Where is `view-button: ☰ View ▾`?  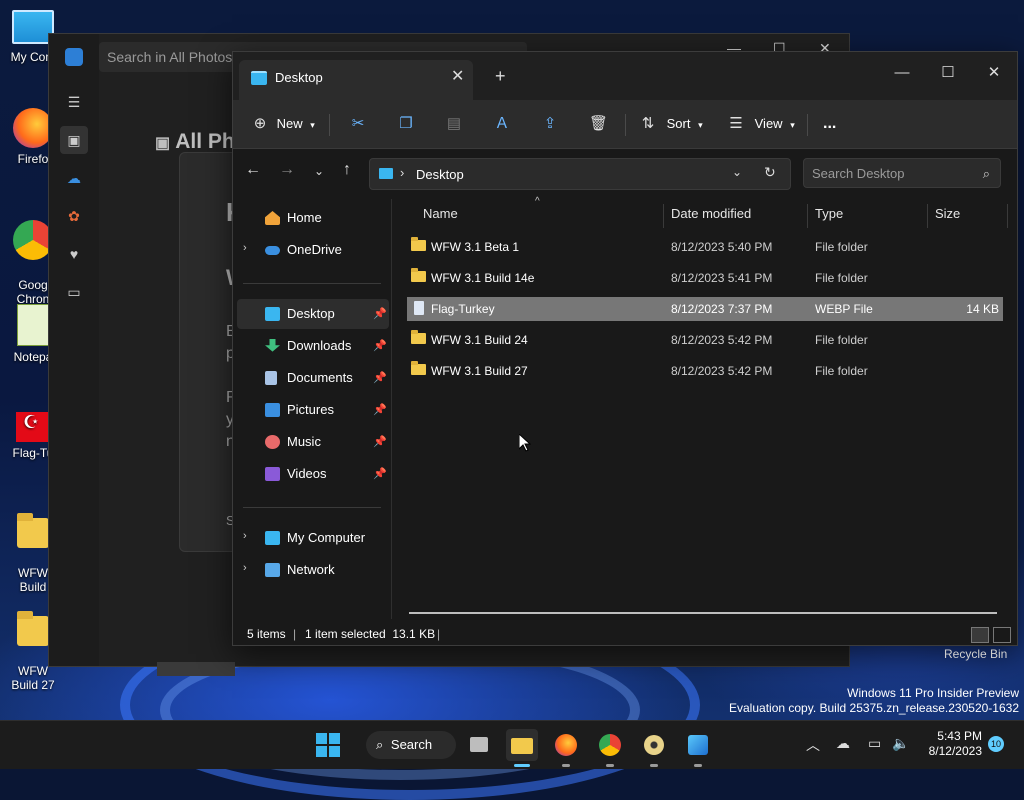
view-button: ☰ View ▾ is located at coordinates (761, 124).